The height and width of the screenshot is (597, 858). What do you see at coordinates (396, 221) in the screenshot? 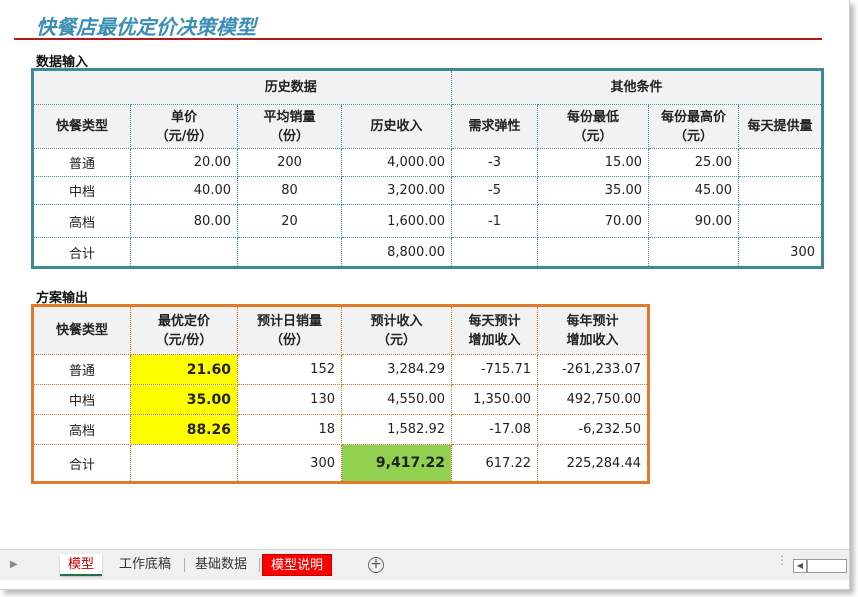
I see `cell-income: 1,600.00` at bounding box center [396, 221].